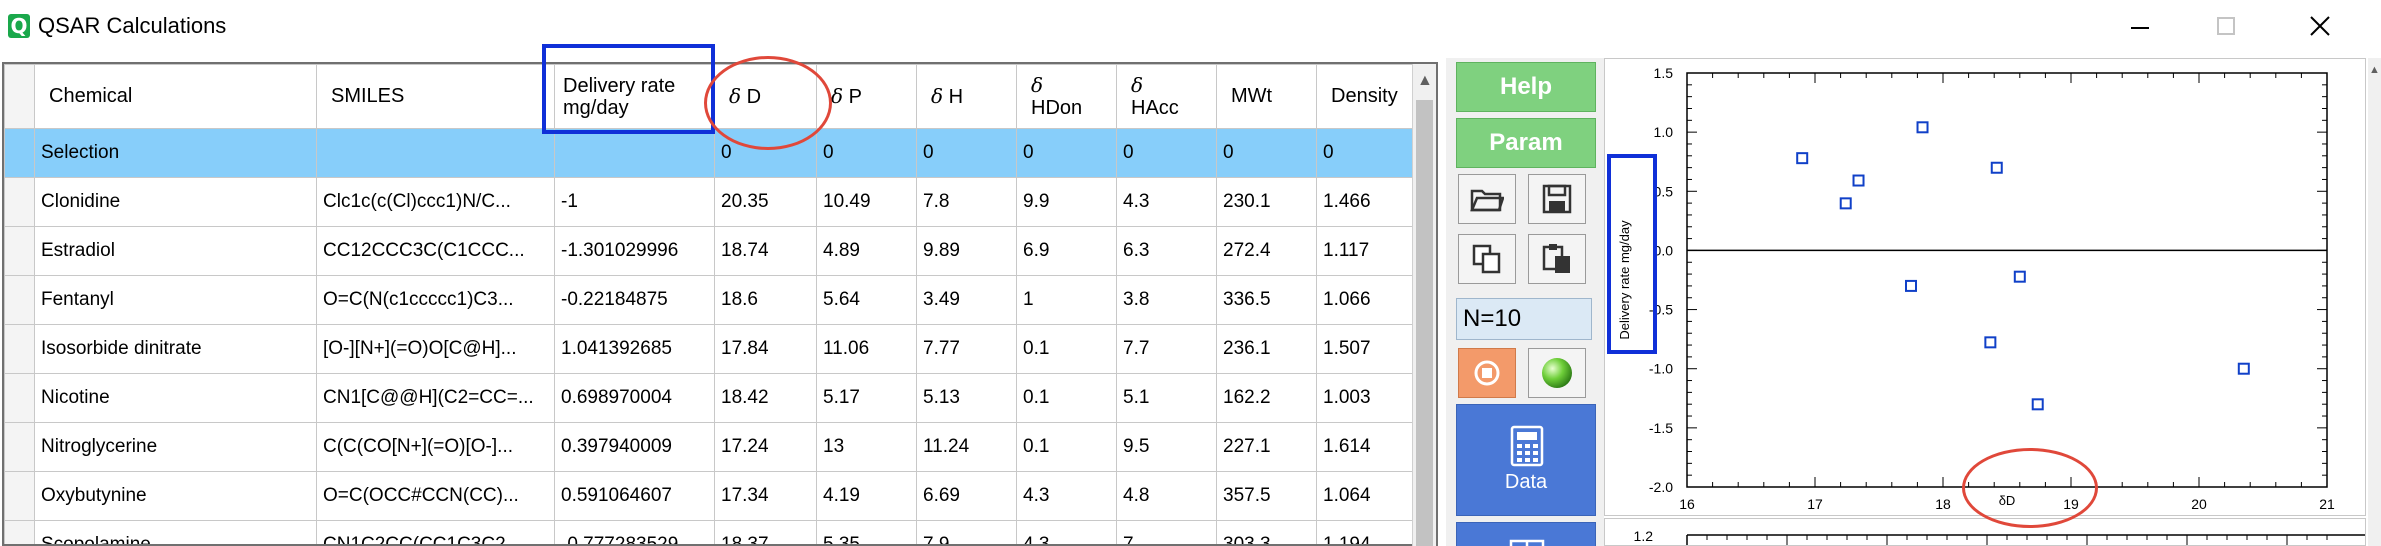  Describe the element at coordinates (435, 96) in the screenshot. I see `col-header-smiles: SMILES` at that location.